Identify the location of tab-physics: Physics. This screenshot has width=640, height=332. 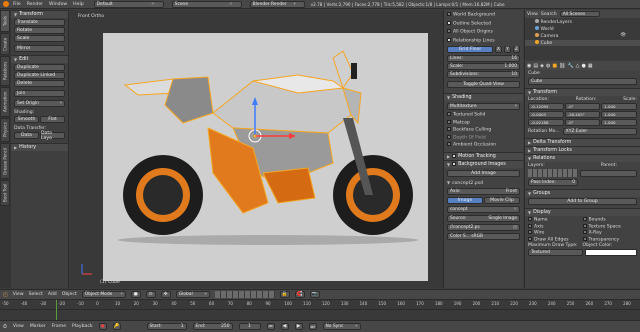
(5, 130).